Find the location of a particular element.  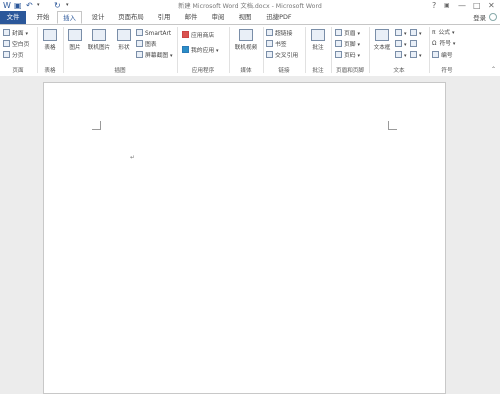

group-label-links: 链接 is located at coordinates (284, 71).